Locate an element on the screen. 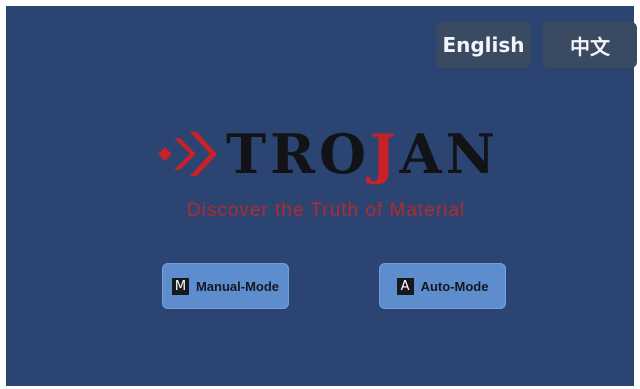  chevron-logo-icon is located at coordinates (187, 154).